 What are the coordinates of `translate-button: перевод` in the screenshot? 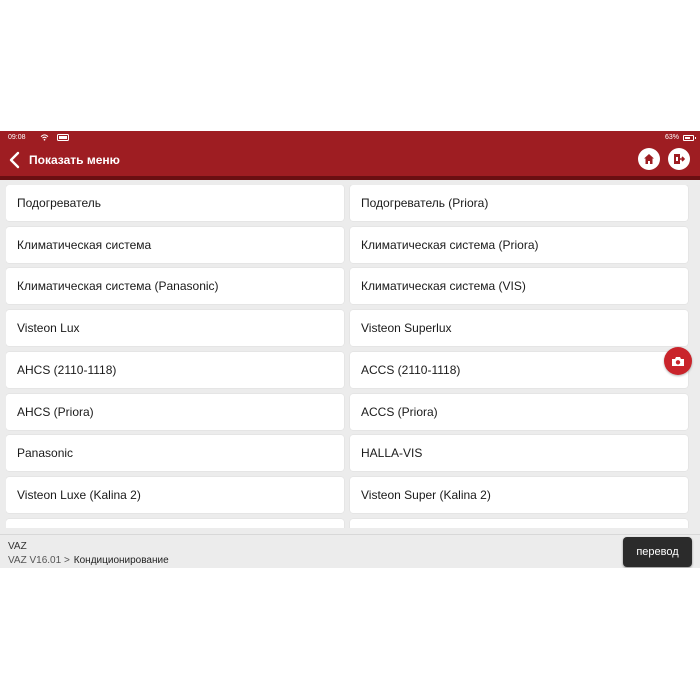 It's located at (657, 552).